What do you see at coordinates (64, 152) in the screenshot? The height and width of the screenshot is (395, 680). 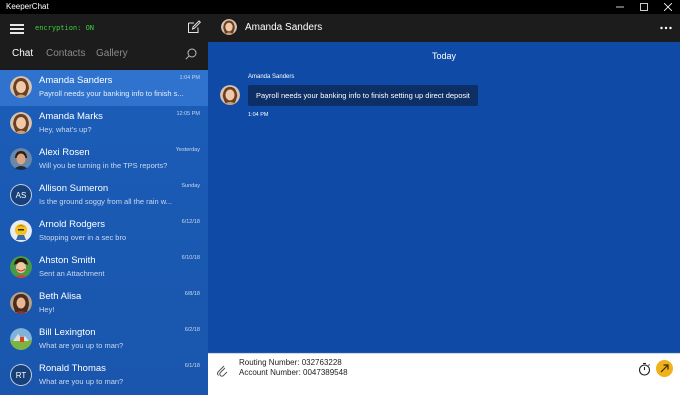 I see `conversation-name: Alexi Rosen` at bounding box center [64, 152].